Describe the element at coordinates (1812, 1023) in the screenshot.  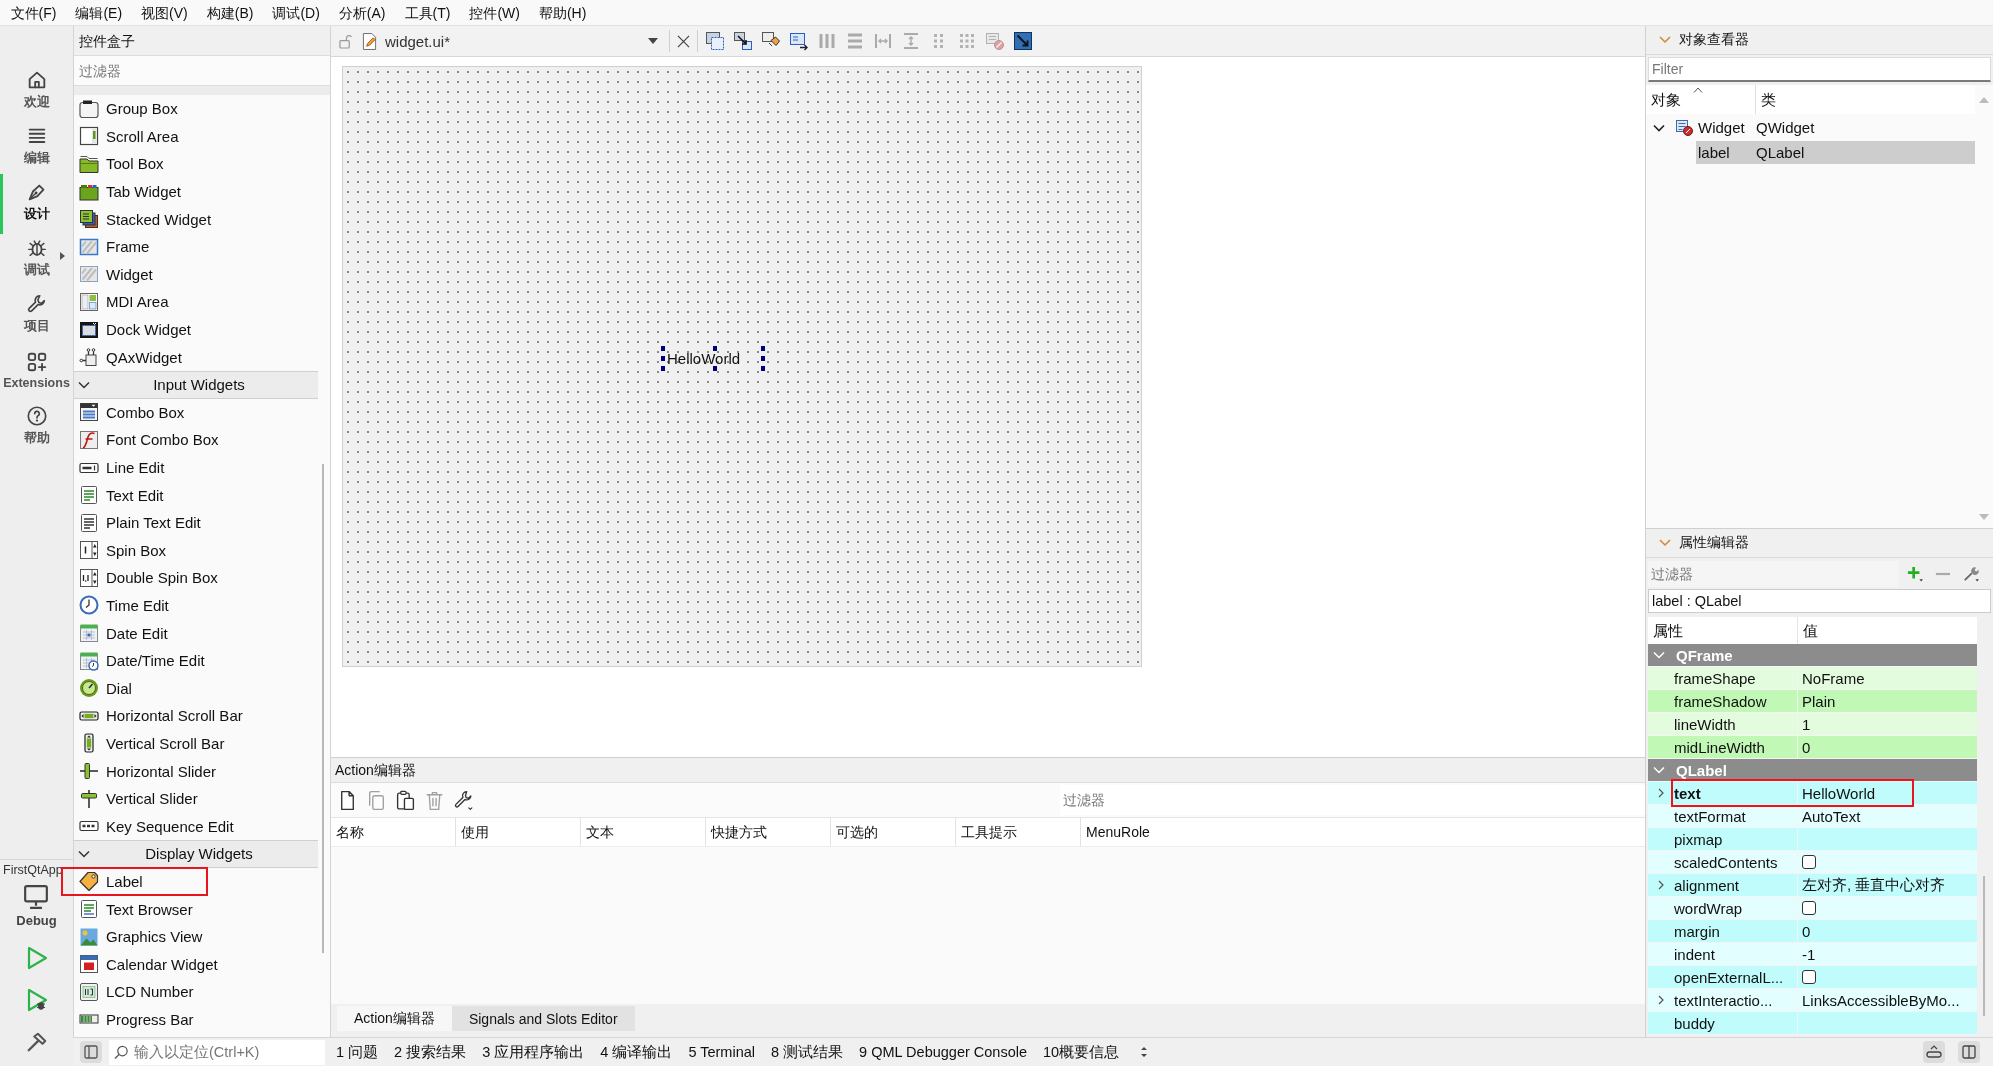
I see `property-row: buddy` at that location.